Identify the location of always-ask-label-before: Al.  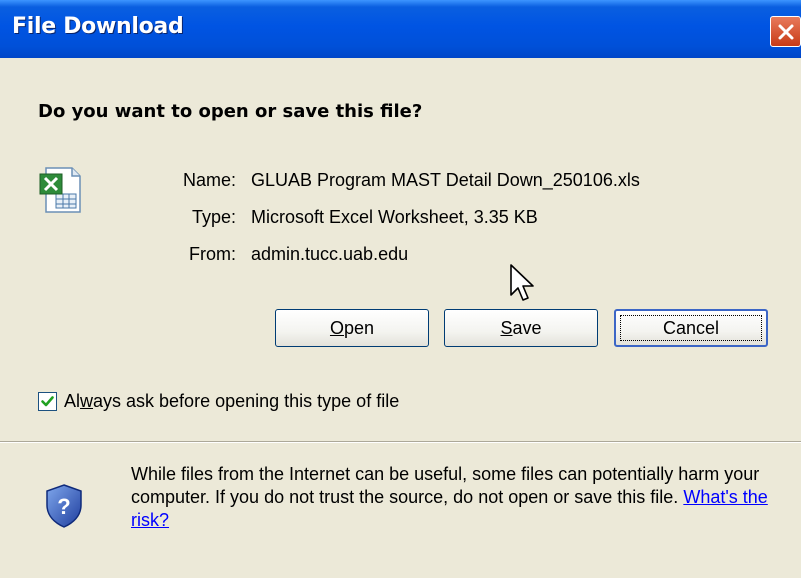
(72, 401).